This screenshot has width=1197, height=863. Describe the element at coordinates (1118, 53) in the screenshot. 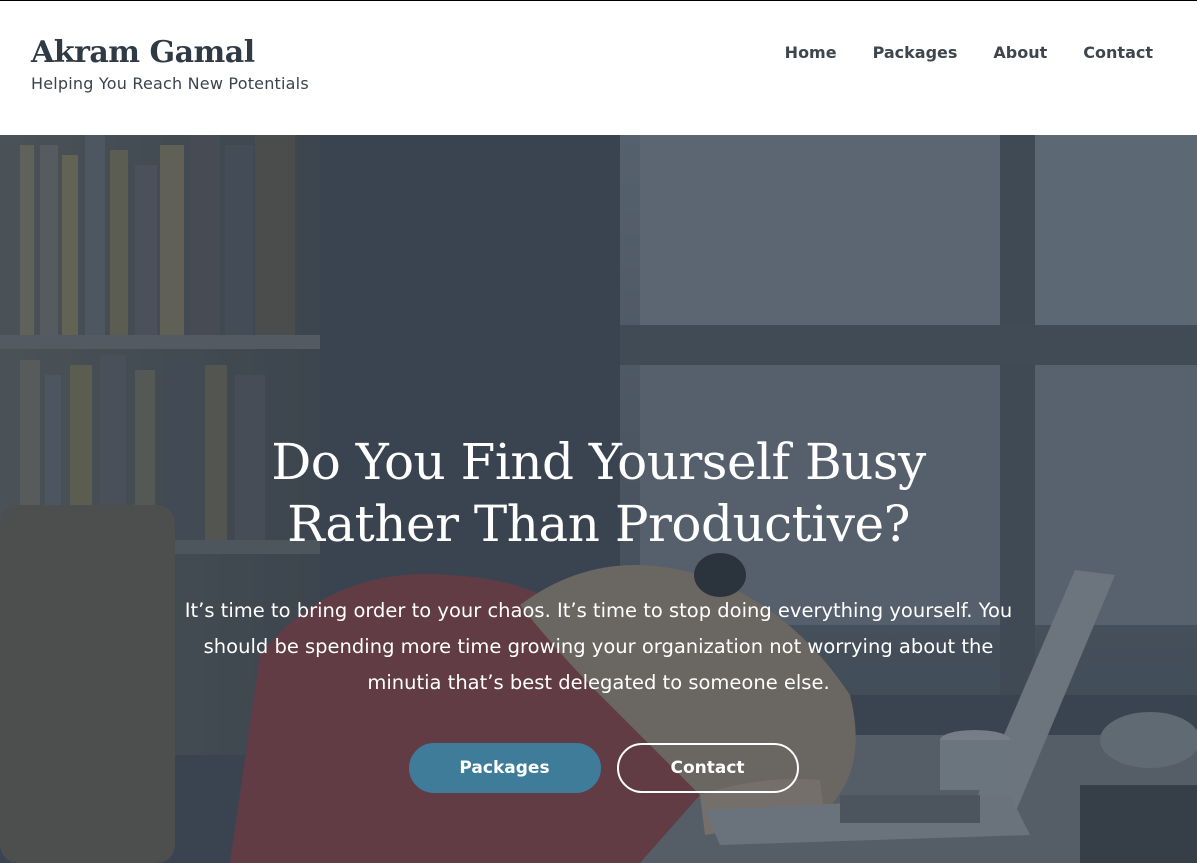

I see `nav-item-contact: Contact` at that location.